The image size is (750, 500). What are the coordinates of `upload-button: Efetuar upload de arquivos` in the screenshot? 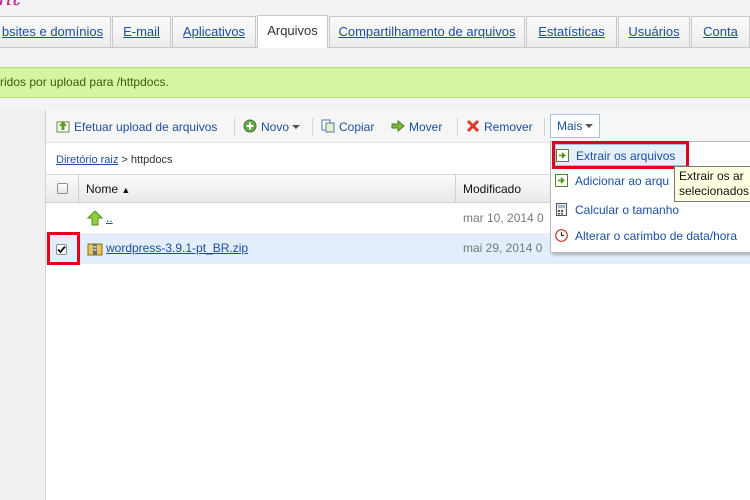 It's located at (136, 127).